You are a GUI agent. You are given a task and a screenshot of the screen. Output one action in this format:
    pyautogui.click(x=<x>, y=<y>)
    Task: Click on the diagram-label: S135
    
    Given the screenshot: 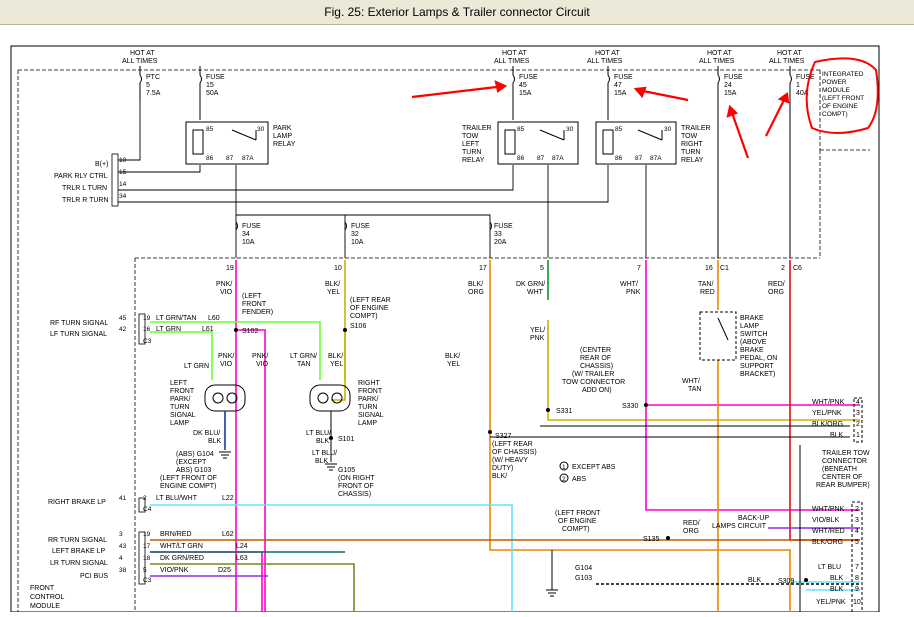 What is the action you would take?
    pyautogui.click(x=651, y=539)
    